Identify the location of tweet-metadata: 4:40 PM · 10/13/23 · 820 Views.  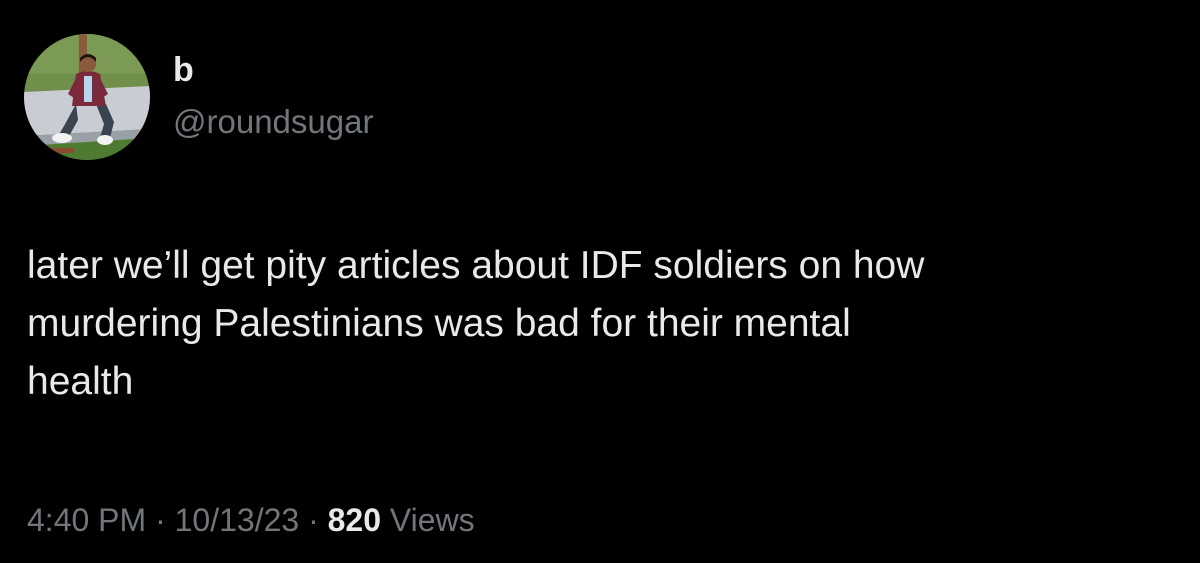
(251, 520).